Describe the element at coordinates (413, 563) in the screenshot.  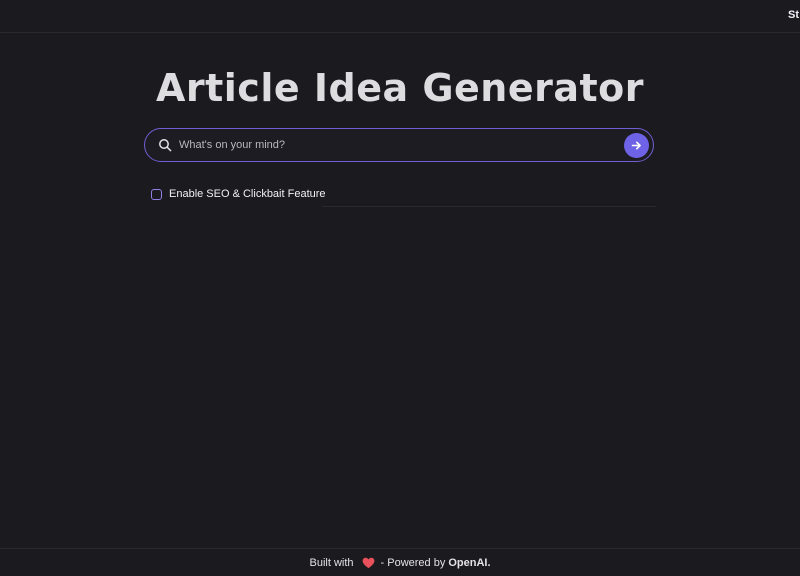
I see `footer-powered-by: - Powered by` at that location.